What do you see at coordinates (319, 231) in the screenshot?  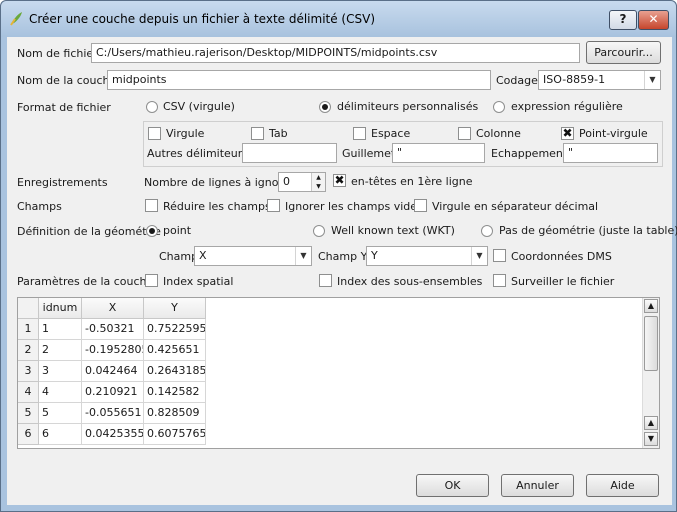 I see `geometry-wkt-radio` at bounding box center [319, 231].